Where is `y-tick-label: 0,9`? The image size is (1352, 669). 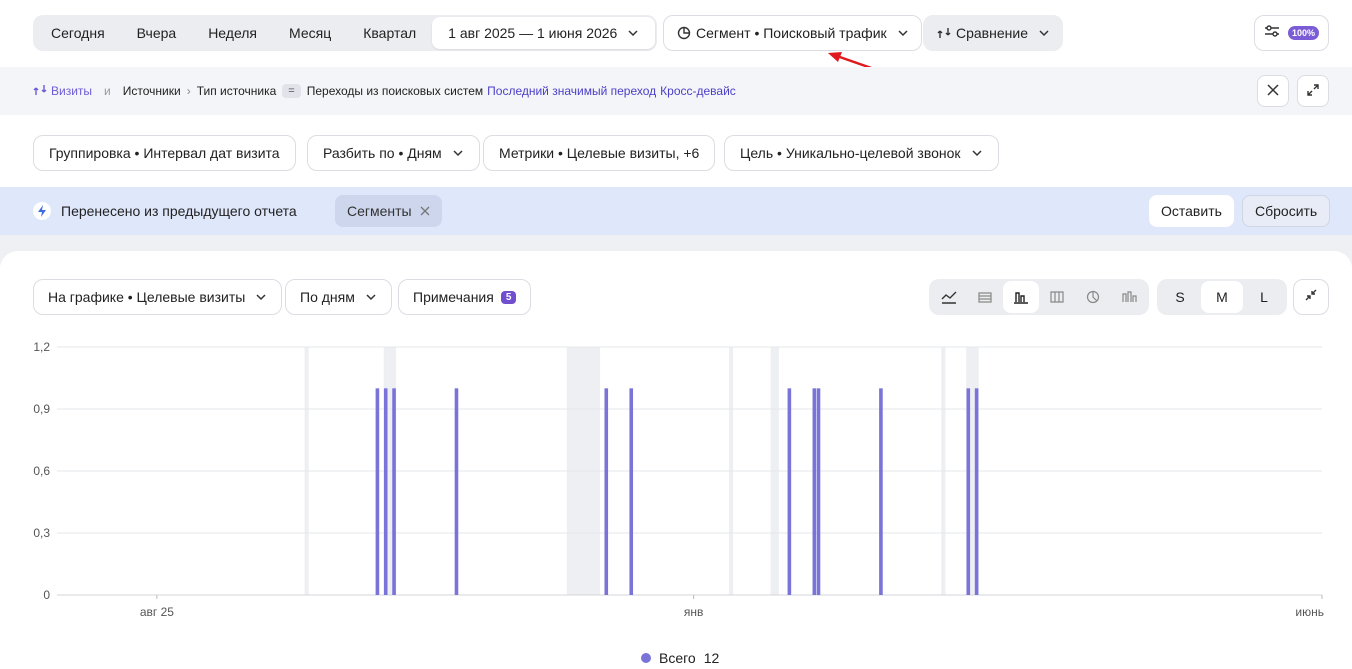 y-tick-label: 0,9 is located at coordinates (41, 409).